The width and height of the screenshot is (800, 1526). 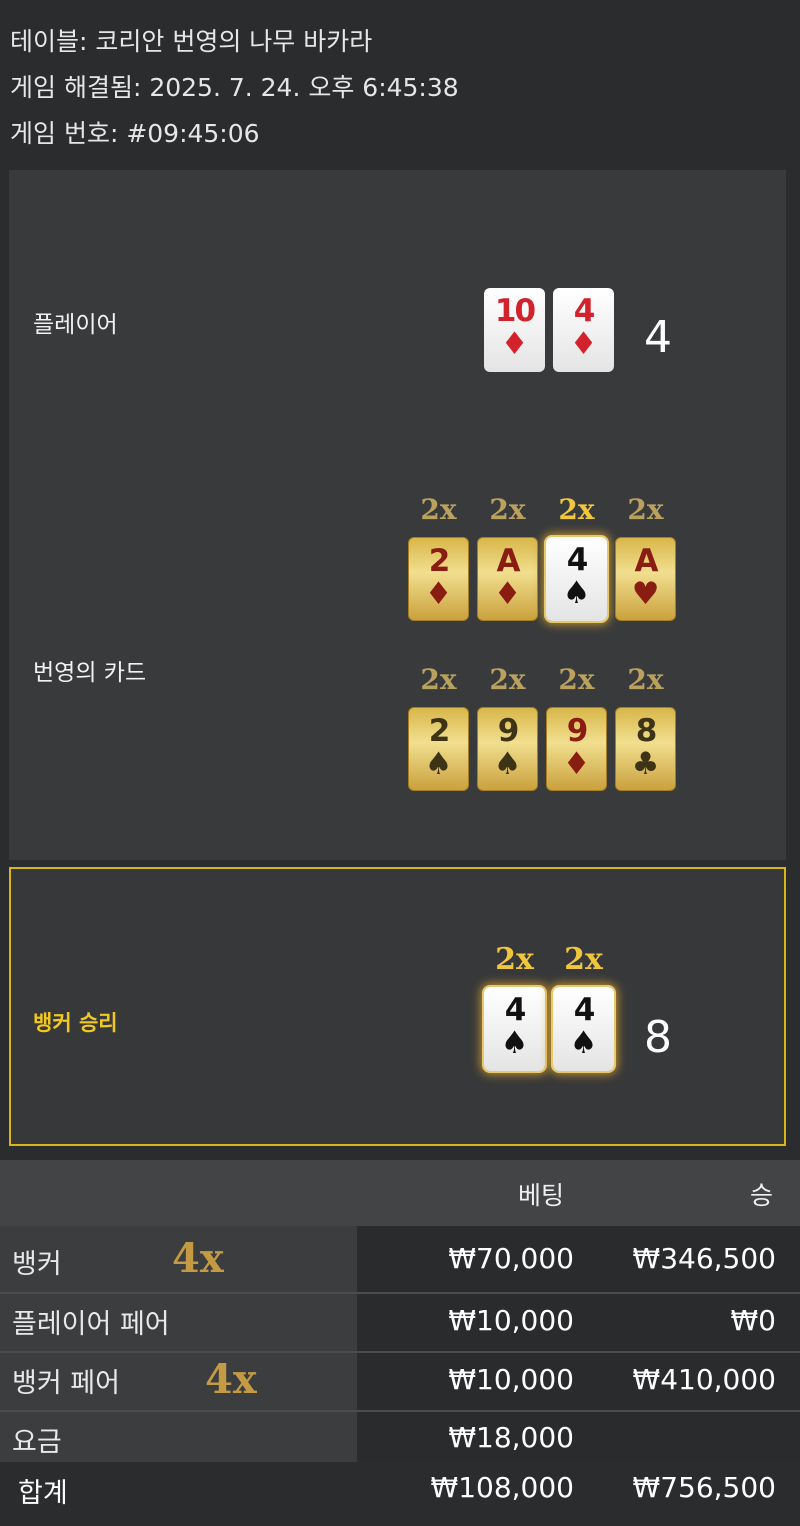 What do you see at coordinates (66, 1383) in the screenshot?
I see `bet-type-label: 뱅커 페어` at bounding box center [66, 1383].